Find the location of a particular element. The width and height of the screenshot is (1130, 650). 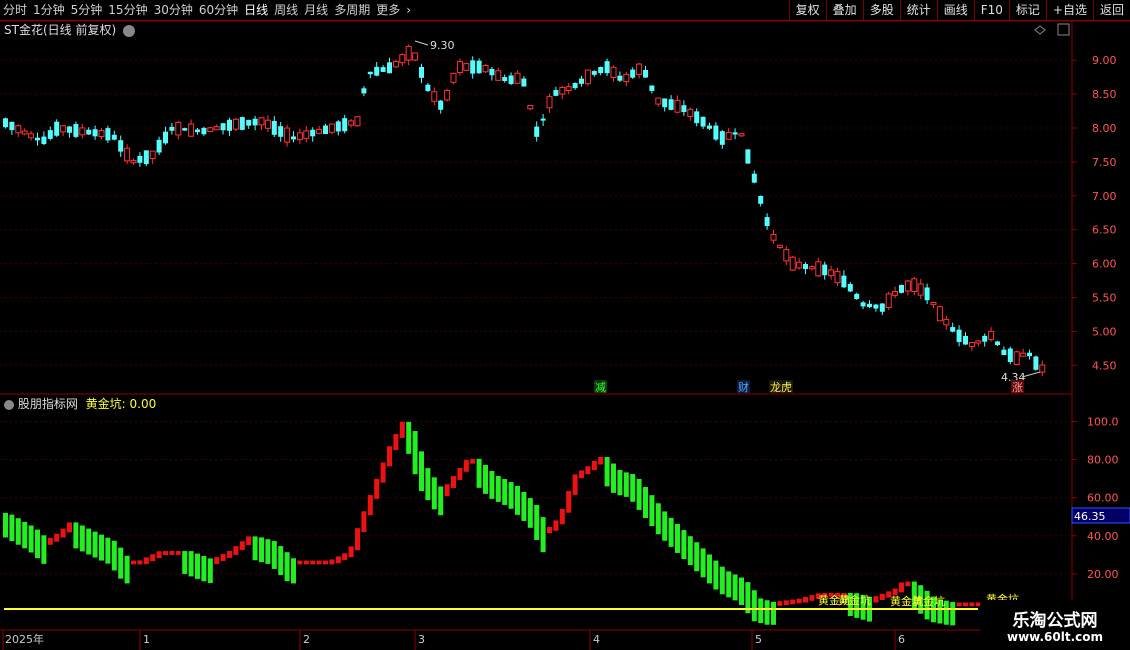

cai-marker: 财 is located at coordinates (743, 387).